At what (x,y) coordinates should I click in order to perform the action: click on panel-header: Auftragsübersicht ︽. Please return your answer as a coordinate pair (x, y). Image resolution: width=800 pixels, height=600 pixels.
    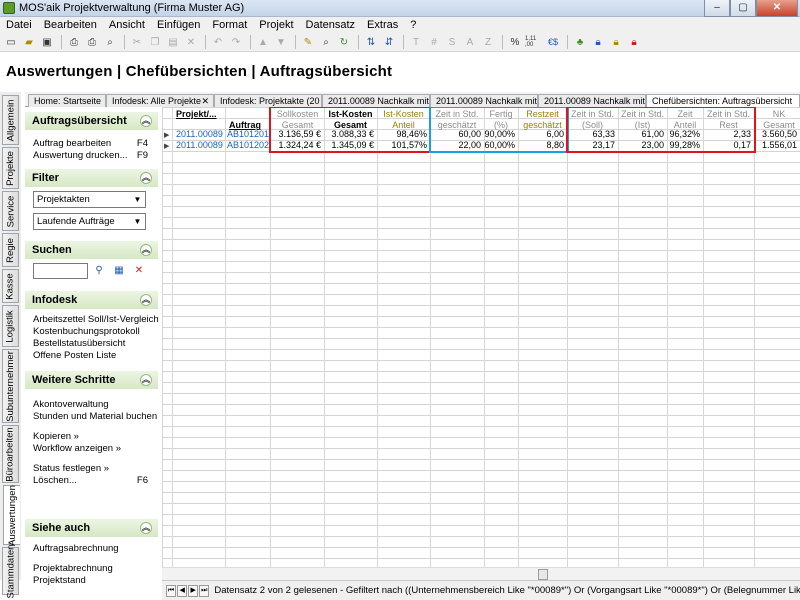
    Looking at the image, I should click on (91, 121).